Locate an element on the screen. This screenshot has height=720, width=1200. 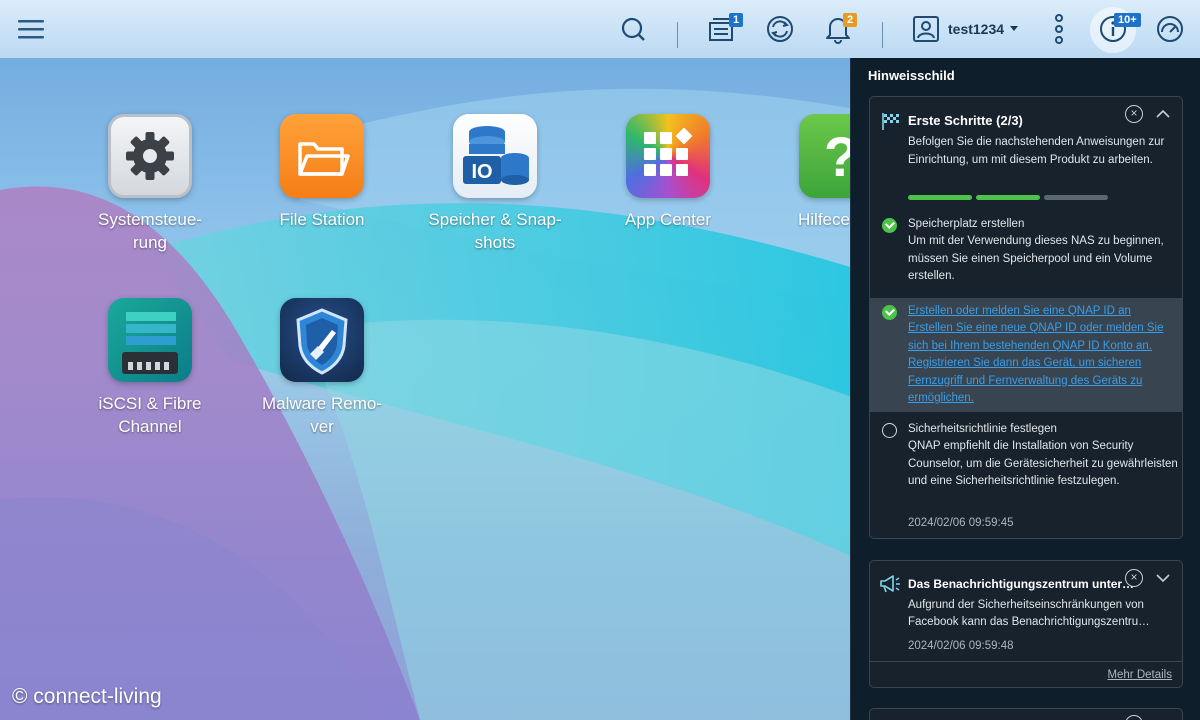
app-label: Speicher & Snap- shots is located at coordinates (495, 231).